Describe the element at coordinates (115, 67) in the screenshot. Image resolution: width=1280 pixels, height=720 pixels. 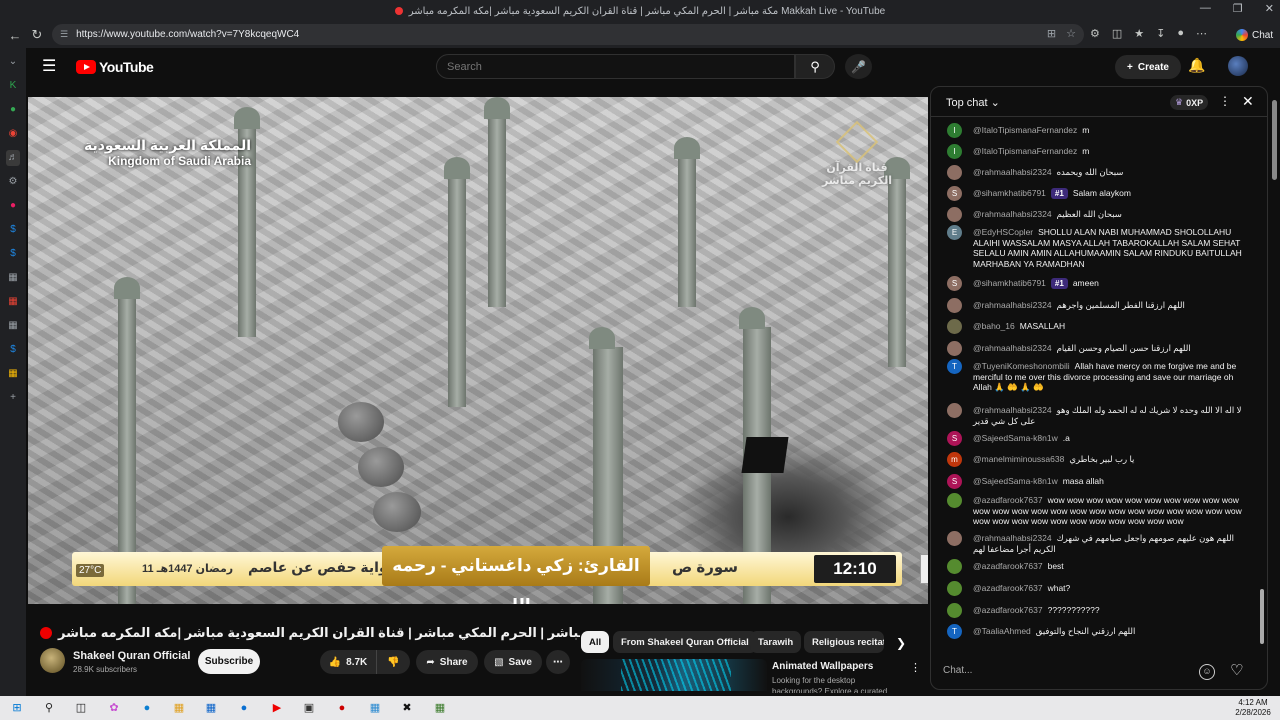
I see `youtube-logo: YouTube` at that location.